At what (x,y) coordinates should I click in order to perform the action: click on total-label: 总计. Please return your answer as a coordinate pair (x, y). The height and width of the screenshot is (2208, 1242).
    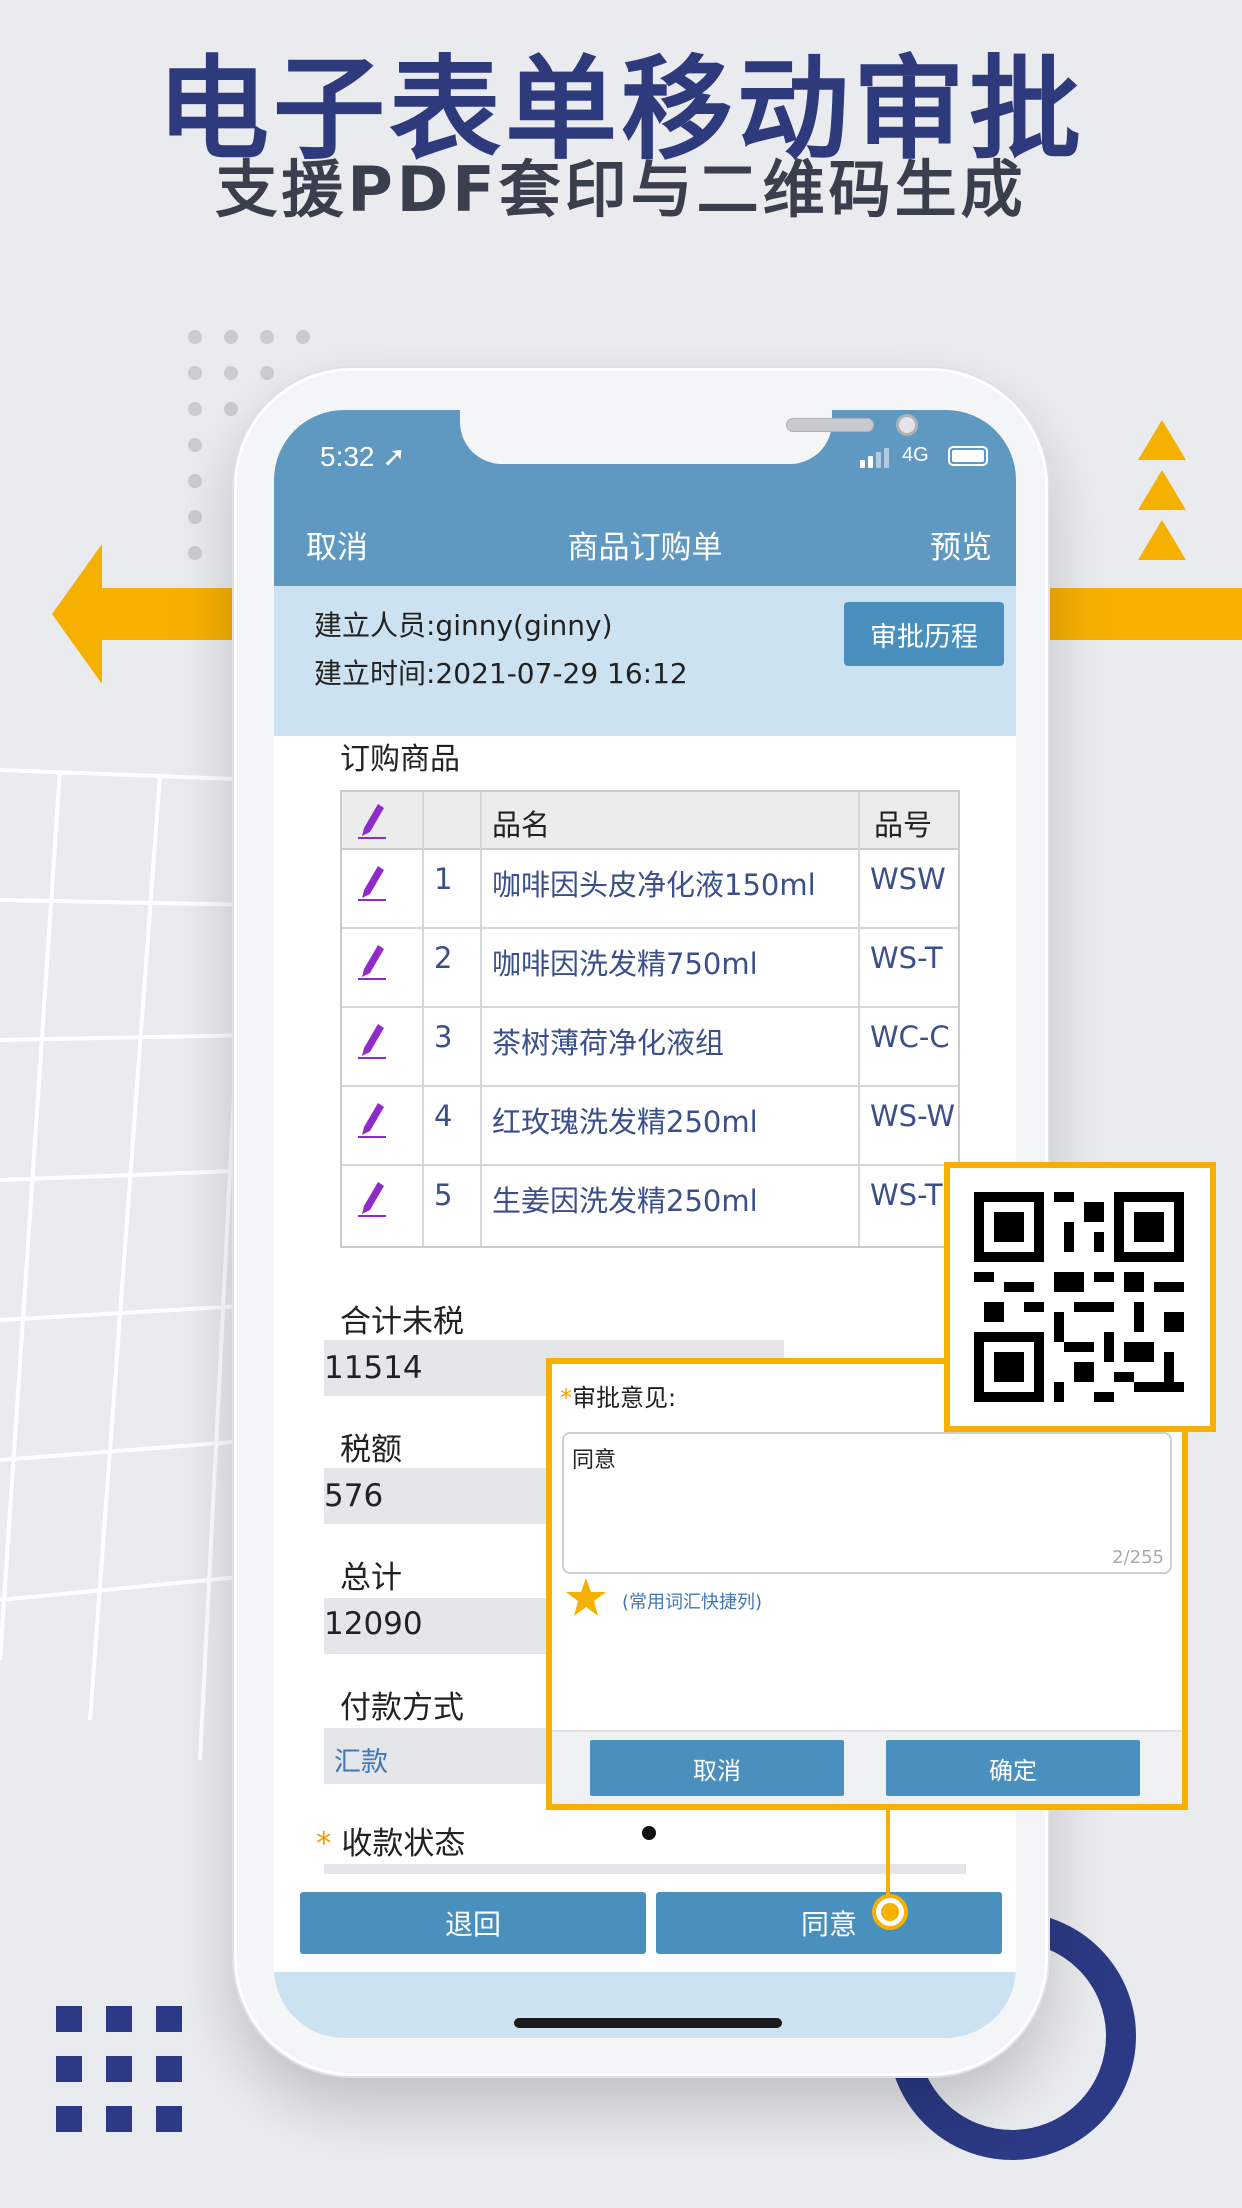
    Looking at the image, I should click on (371, 1578).